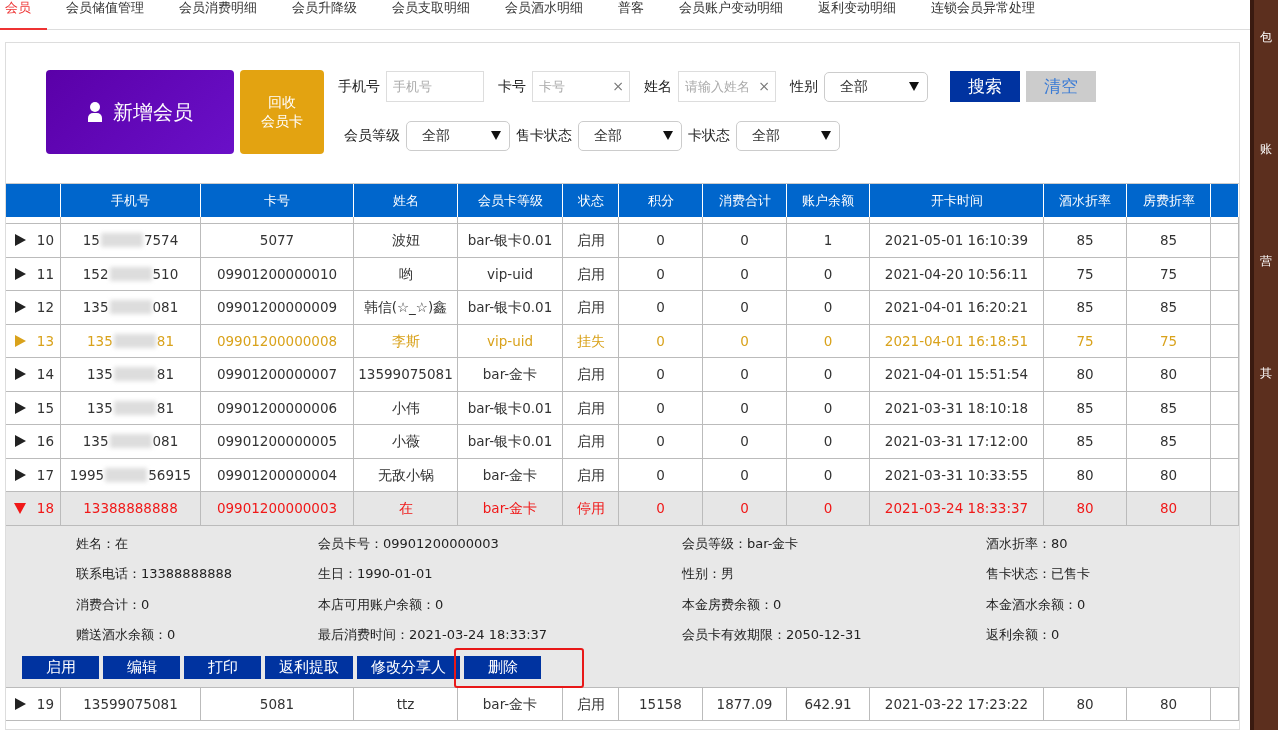 Image resolution: width=1278 pixels, height=730 pixels. What do you see at coordinates (1023, 635) in the screenshot?
I see `detail-text: 返利余额：0` at bounding box center [1023, 635].